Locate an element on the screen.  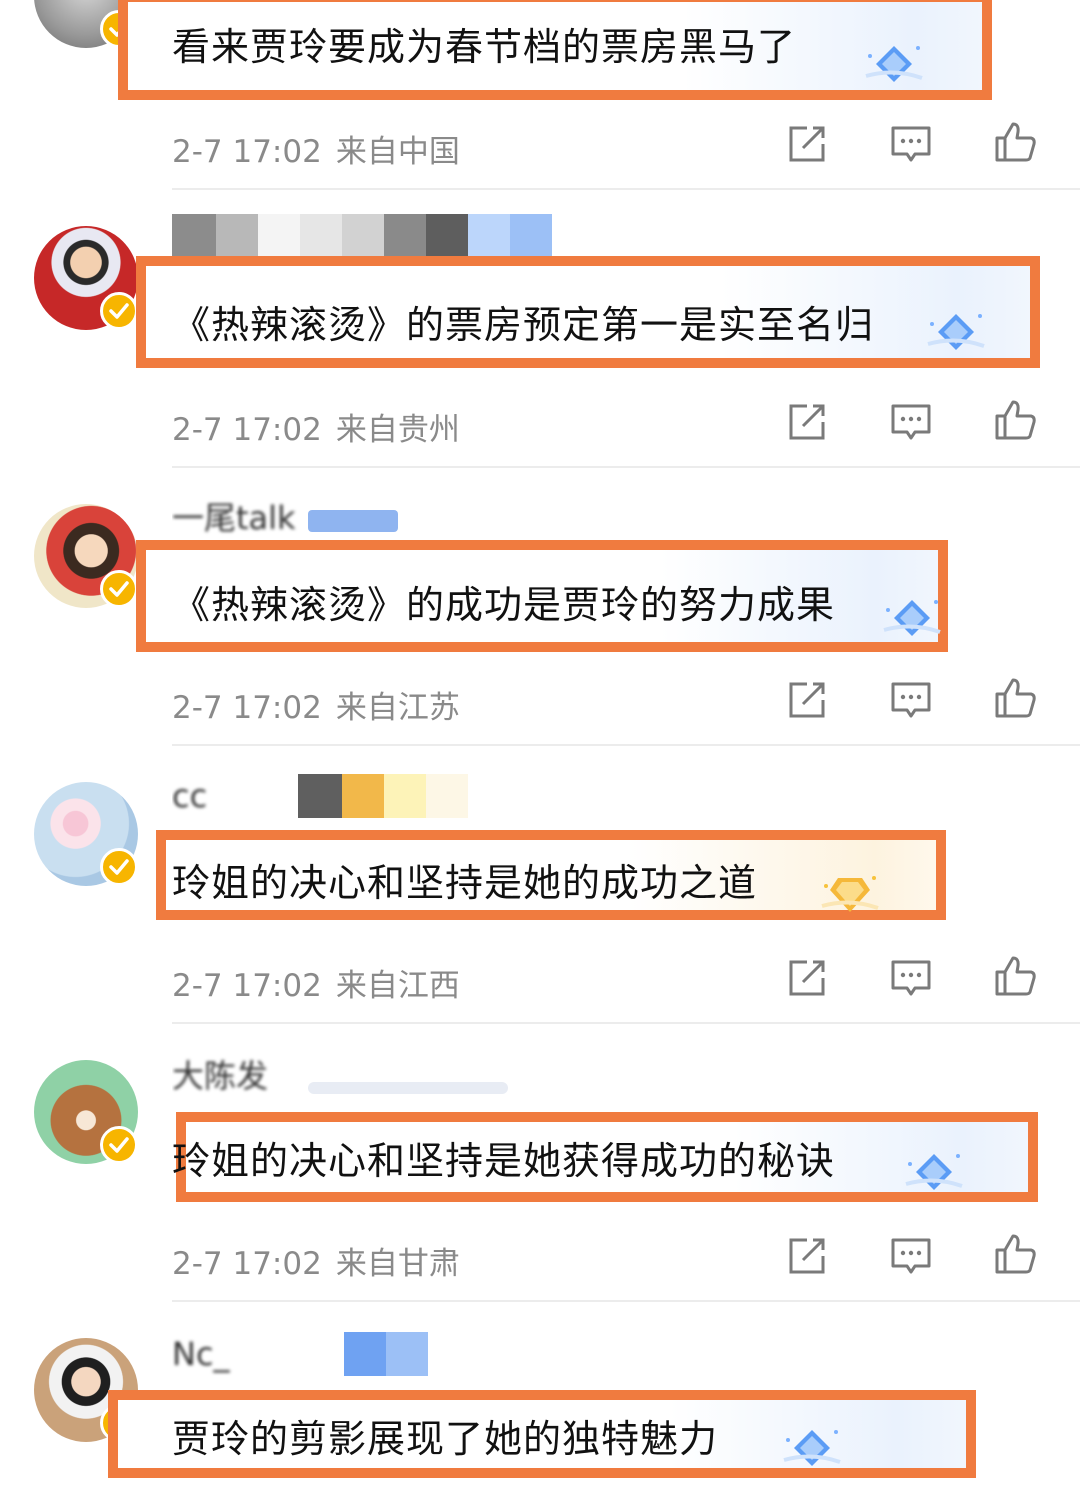
username-blurred: cc is located at coordinates (320, 796).